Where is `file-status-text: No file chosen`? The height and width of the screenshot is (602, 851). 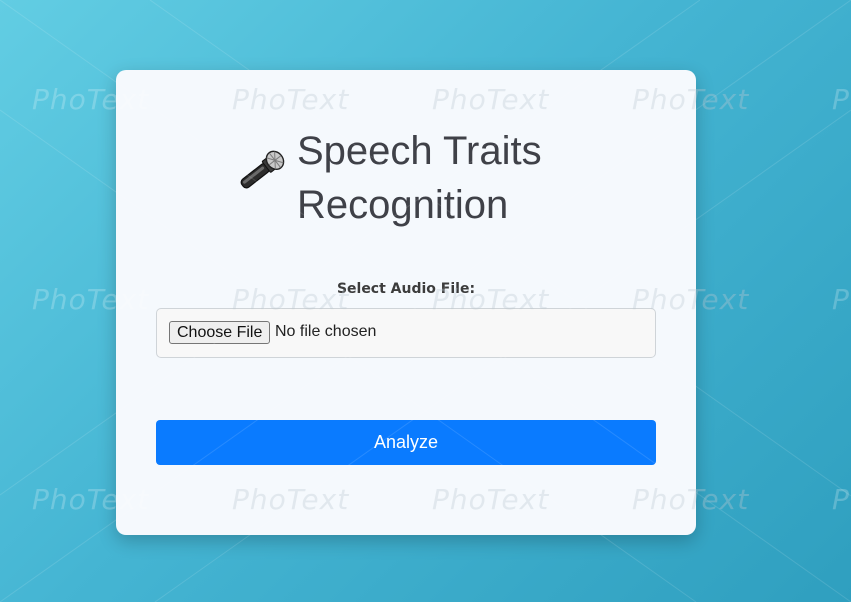
file-status-text: No file chosen is located at coordinates (326, 331).